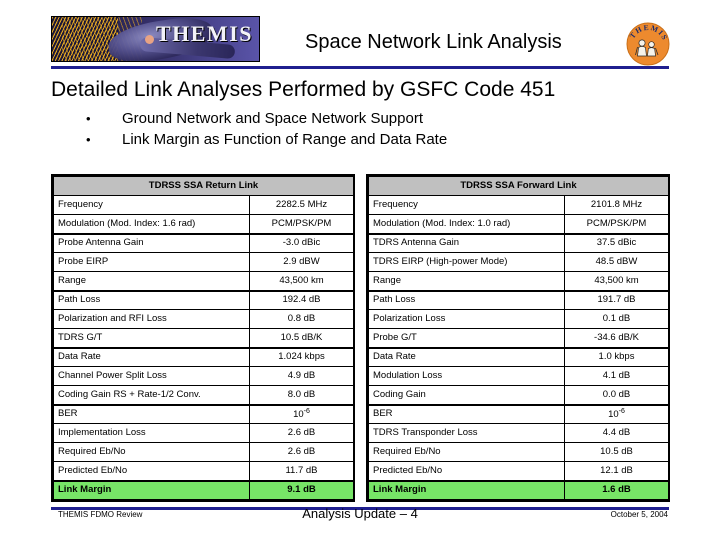 This screenshot has width=720, height=540. I want to click on row-label: Data Rate, so click(466, 356).